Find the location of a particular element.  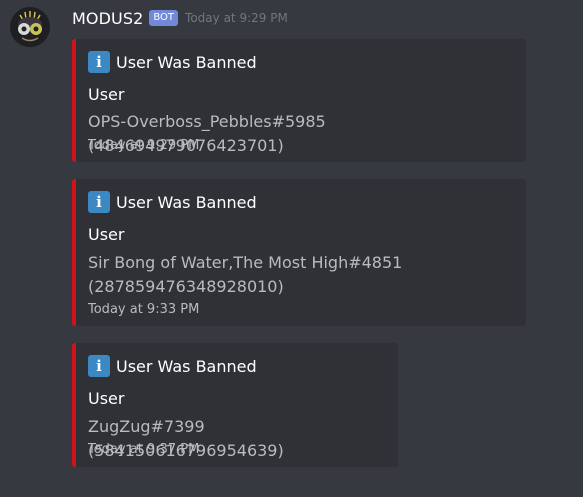

bot-avatar is located at coordinates (30, 27).